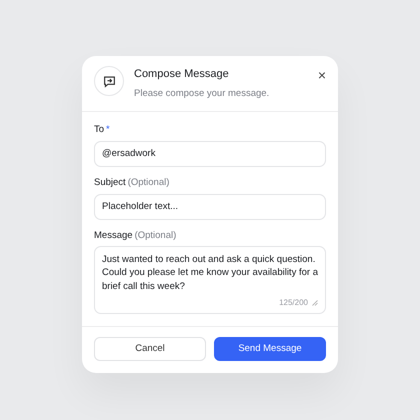 The height and width of the screenshot is (420, 420). I want to click on message-icon, so click(109, 81).